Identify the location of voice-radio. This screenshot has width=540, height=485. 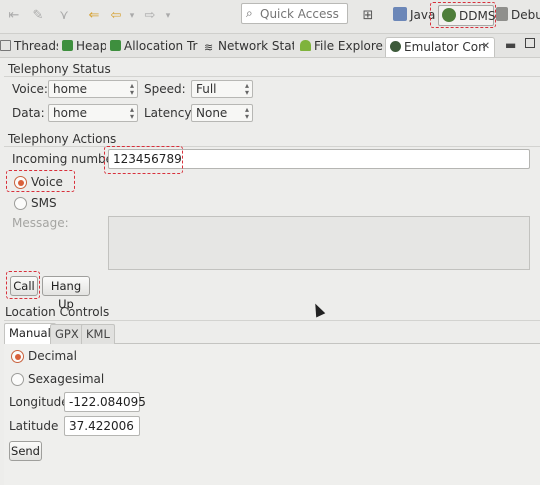
(20, 182).